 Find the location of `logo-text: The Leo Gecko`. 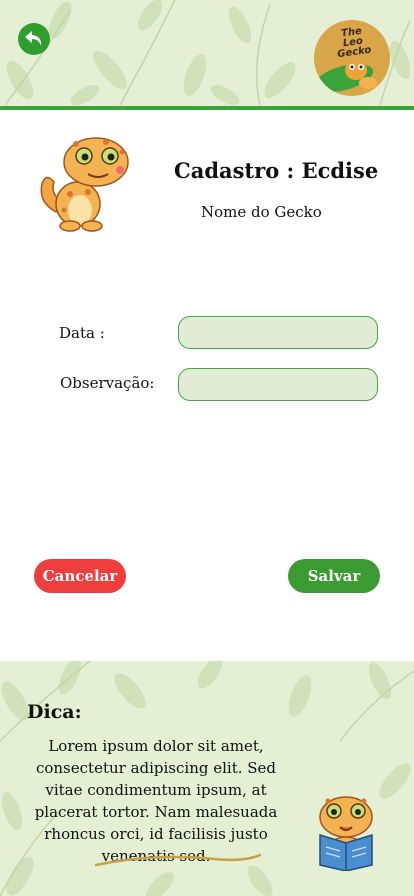

logo-text: The Leo Gecko is located at coordinates (354, 43).